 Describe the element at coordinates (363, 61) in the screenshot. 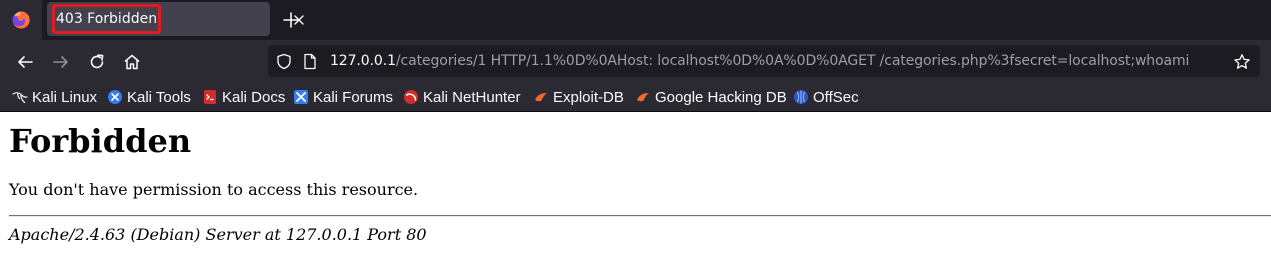

I see `url-host: 127.0.0.1` at that location.